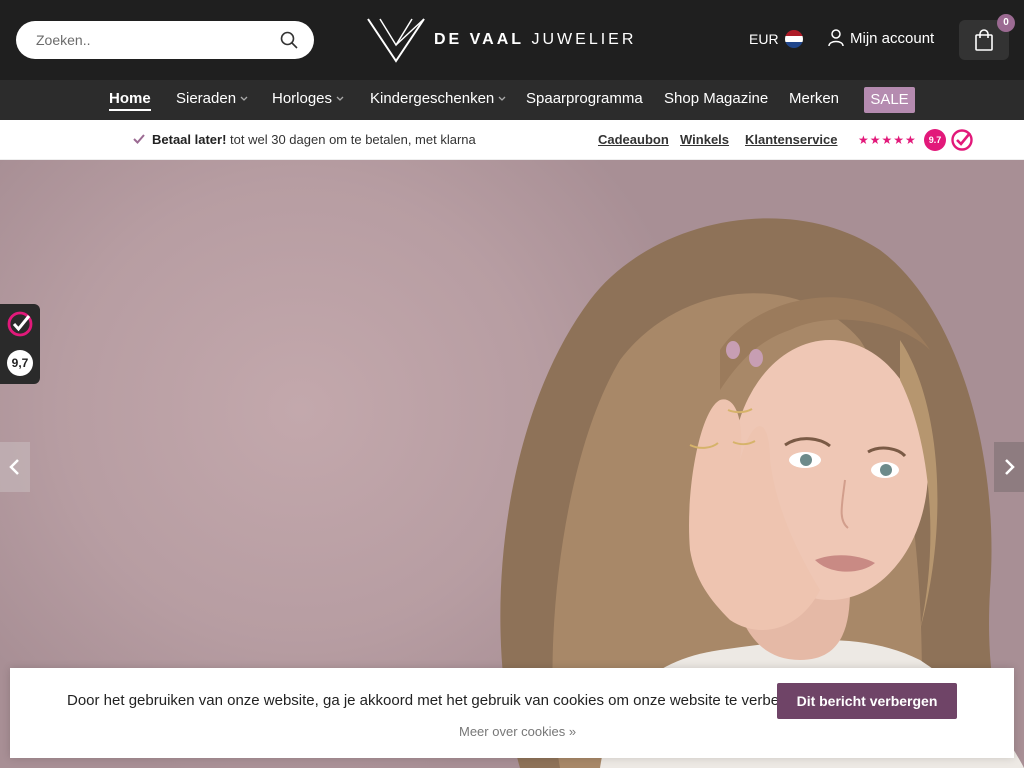  Describe the element at coordinates (704, 139) in the screenshot. I see `link-winkels: Winkels` at that location.